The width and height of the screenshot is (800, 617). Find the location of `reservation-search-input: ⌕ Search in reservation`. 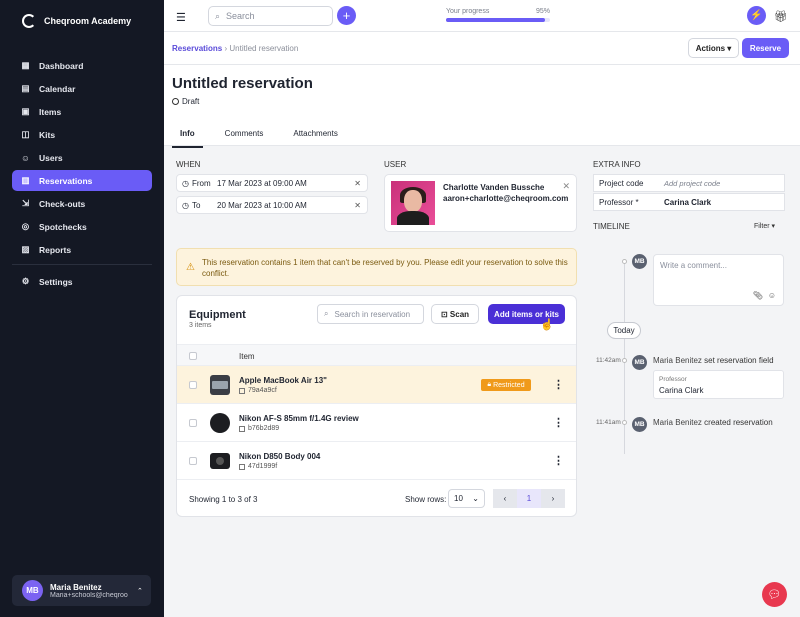

reservation-search-input: ⌕ Search in reservation is located at coordinates (370, 314).